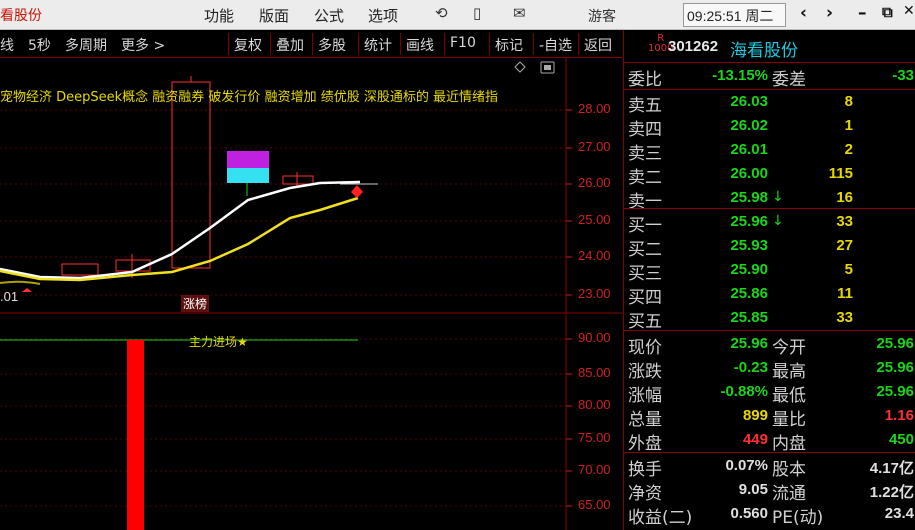  I want to click on ask-price: 26.02, so click(749, 125).